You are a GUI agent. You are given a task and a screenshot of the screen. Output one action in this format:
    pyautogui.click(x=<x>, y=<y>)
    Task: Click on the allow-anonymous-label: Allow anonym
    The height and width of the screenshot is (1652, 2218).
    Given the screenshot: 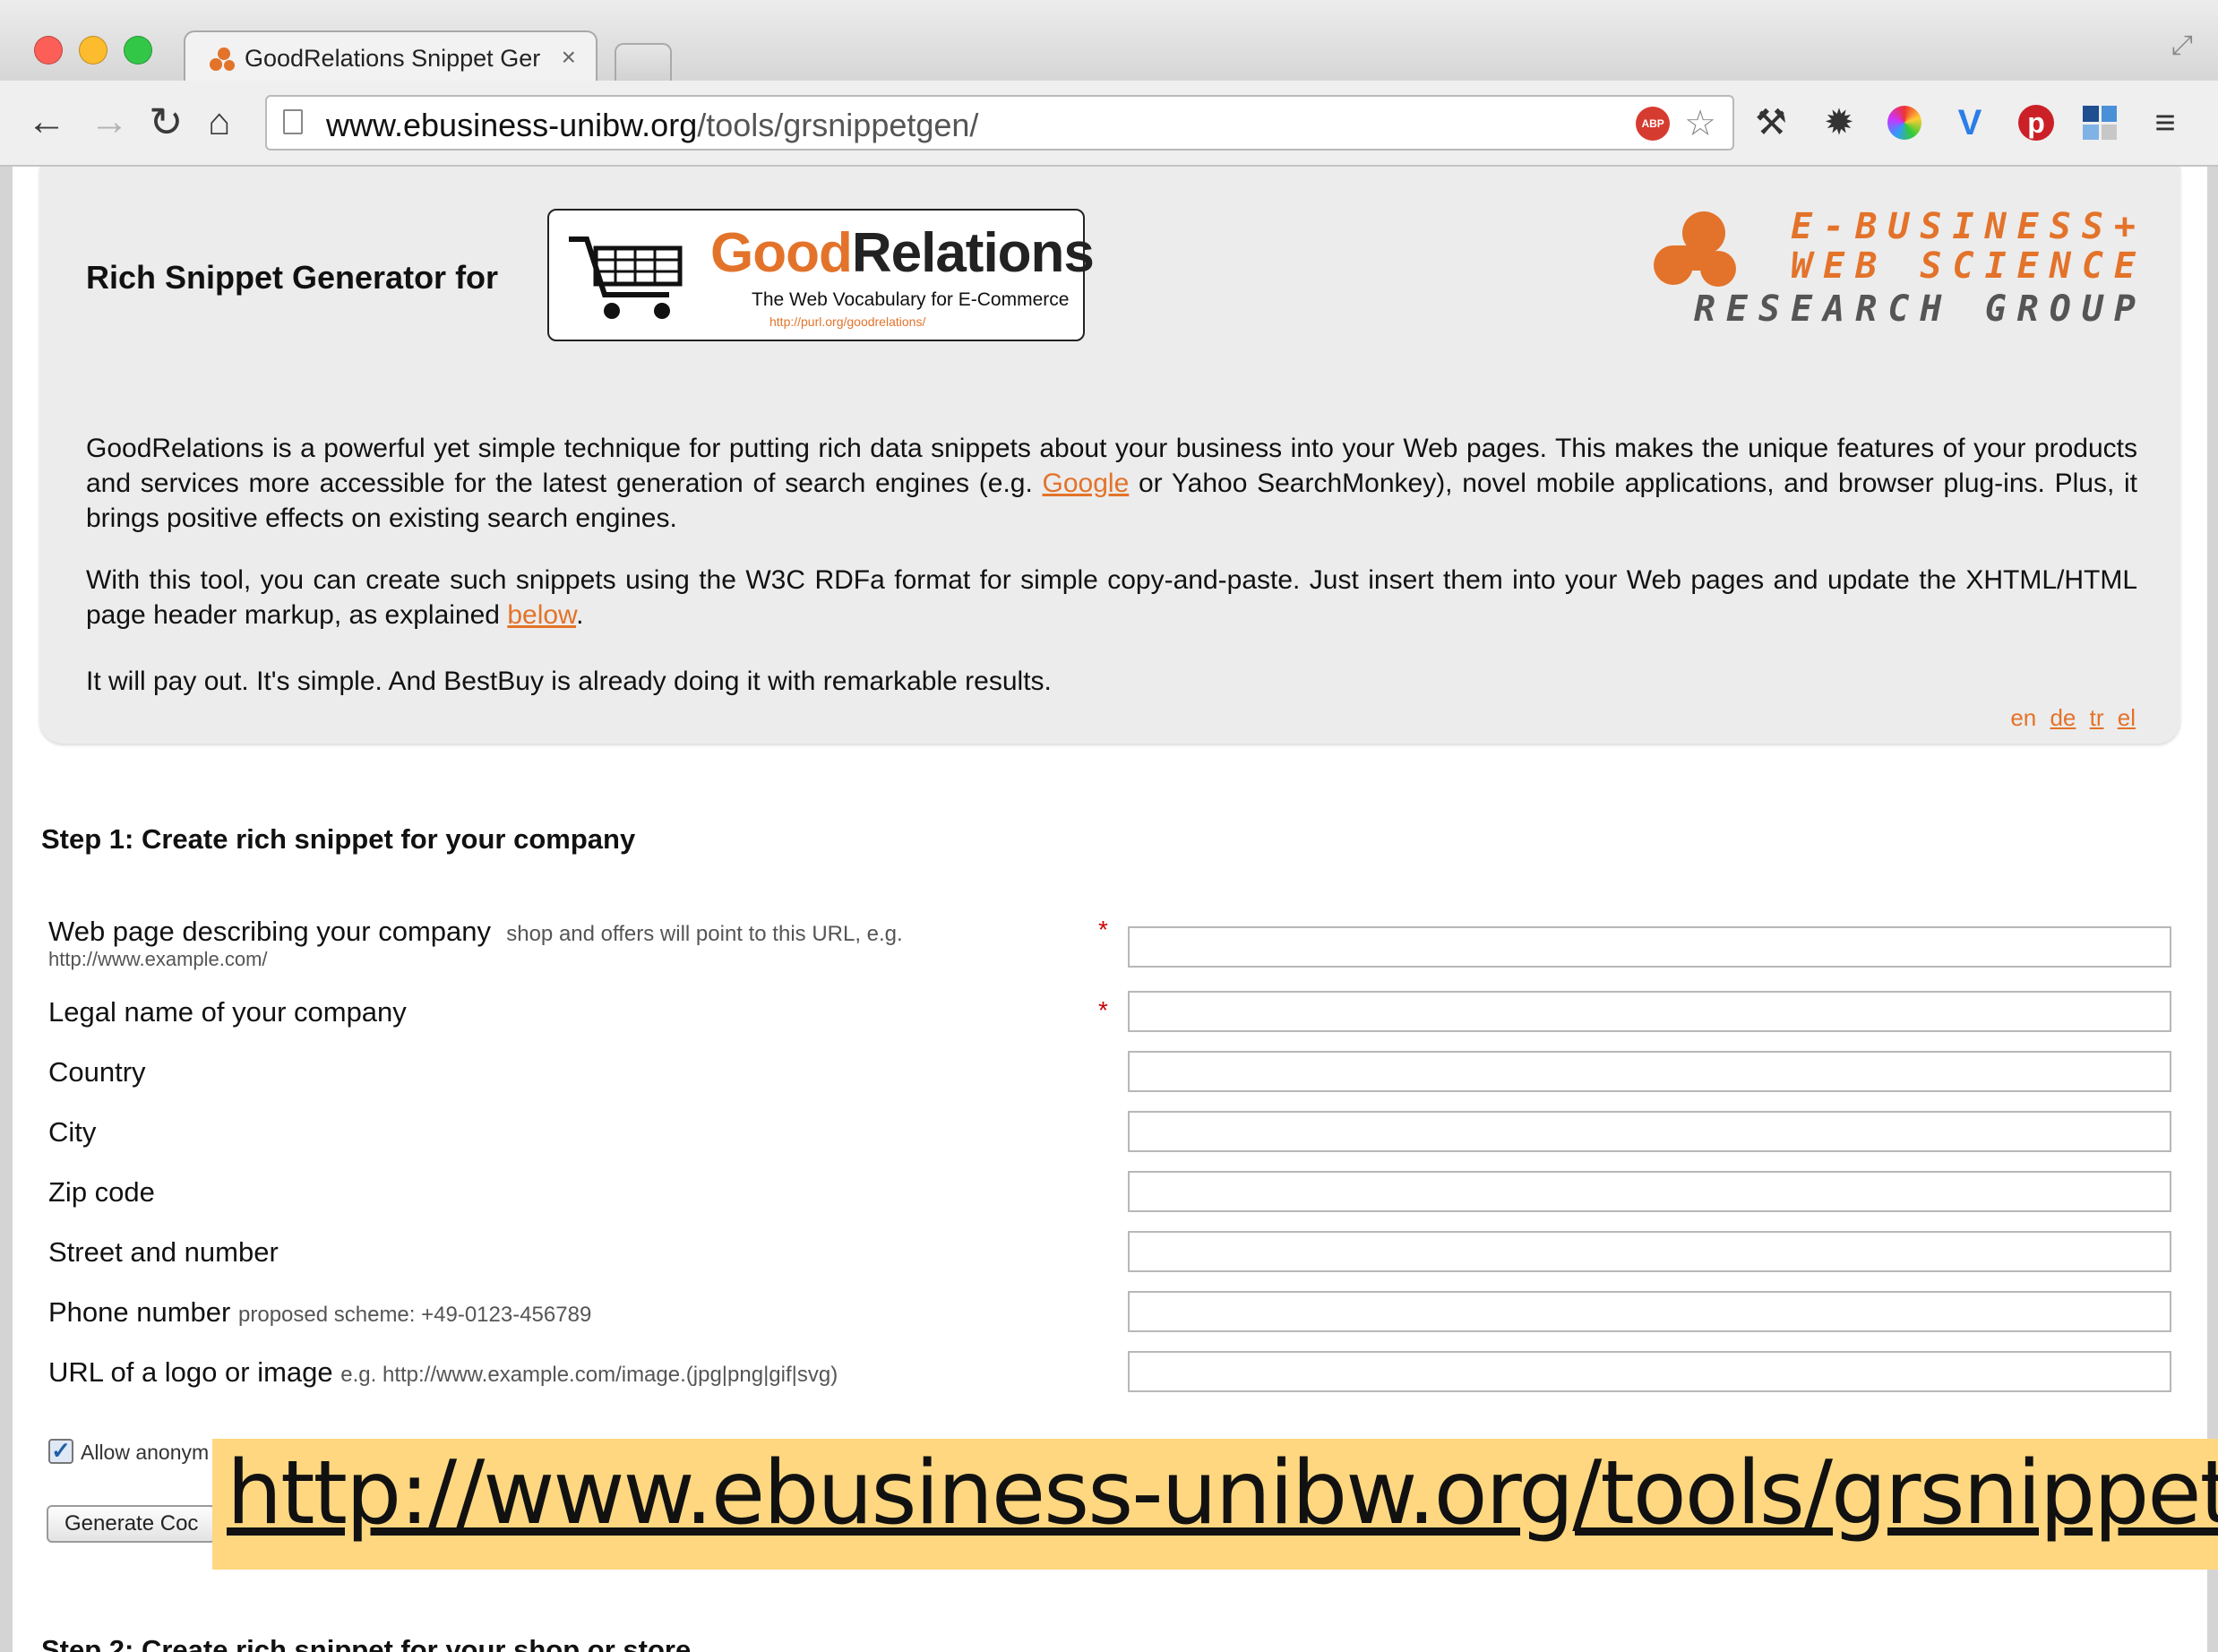 What is the action you would take?
    pyautogui.click(x=145, y=1452)
    